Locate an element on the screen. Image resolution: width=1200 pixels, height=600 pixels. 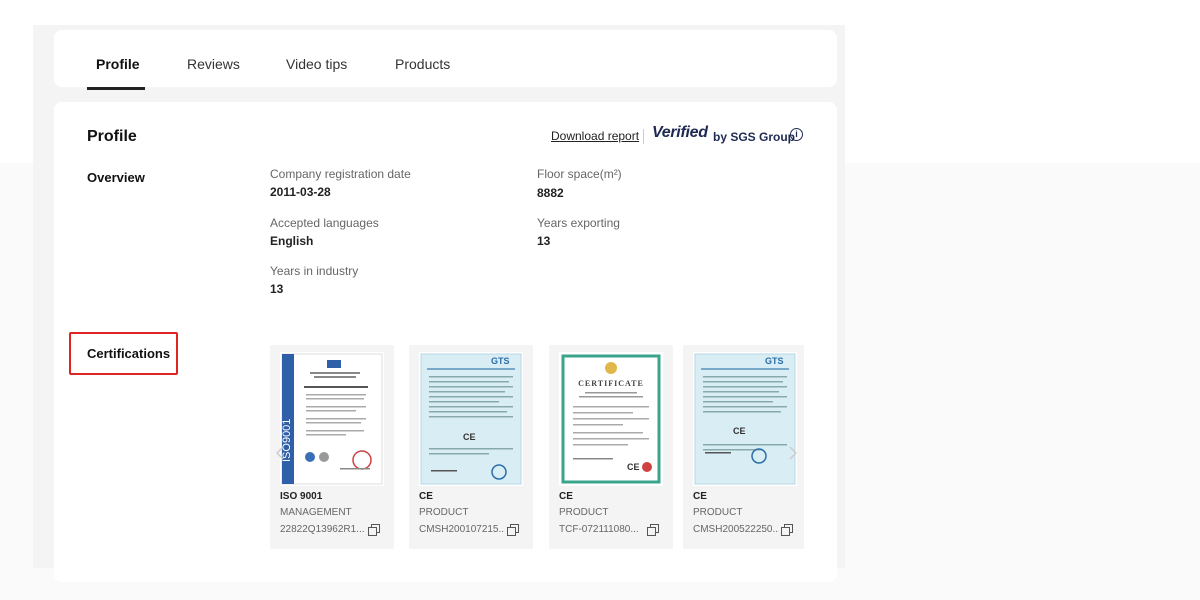
chevron-left-icon is located at coordinates (280, 453).